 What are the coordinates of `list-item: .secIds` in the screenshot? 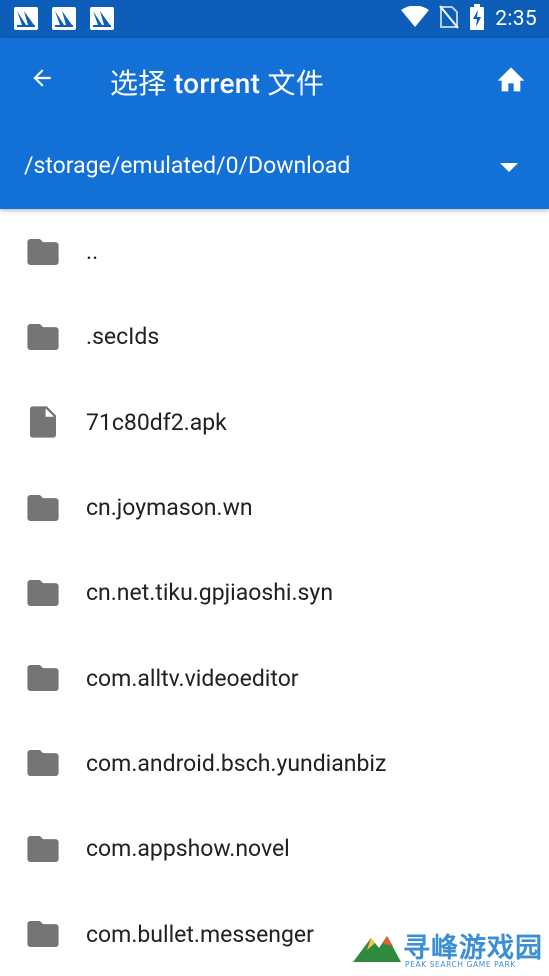 It's located at (274, 336).